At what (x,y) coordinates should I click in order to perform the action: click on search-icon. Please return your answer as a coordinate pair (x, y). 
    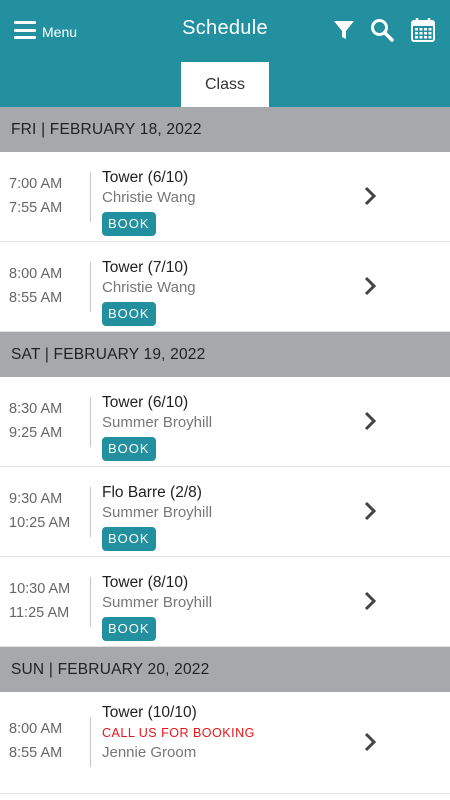
    Looking at the image, I should click on (382, 30).